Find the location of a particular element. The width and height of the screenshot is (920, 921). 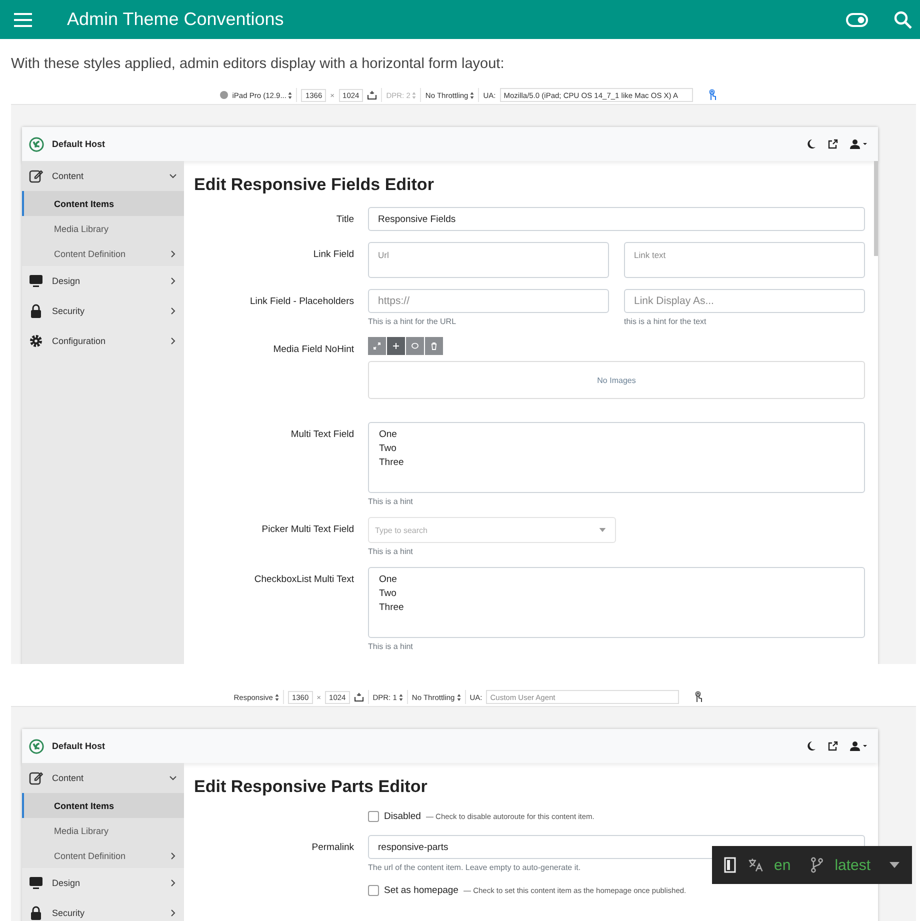

delete-button is located at coordinates (434, 346).